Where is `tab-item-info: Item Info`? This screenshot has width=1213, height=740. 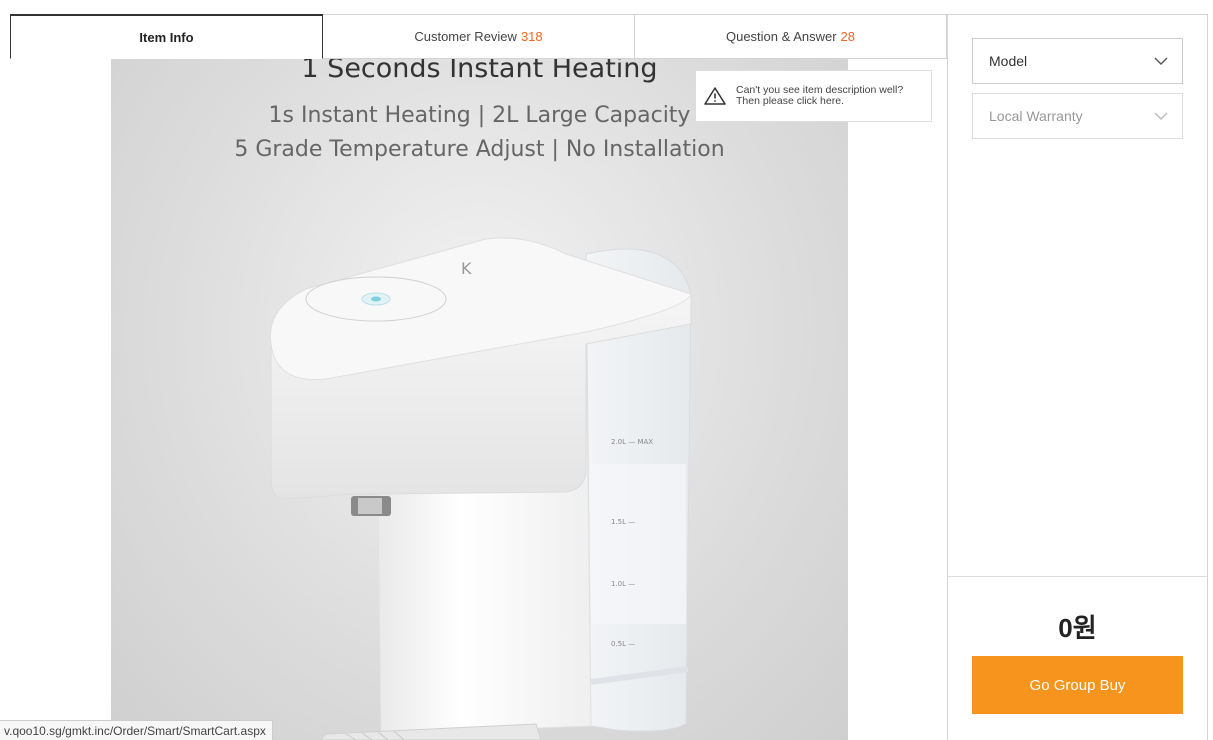 tab-item-info: Item Info is located at coordinates (166, 36).